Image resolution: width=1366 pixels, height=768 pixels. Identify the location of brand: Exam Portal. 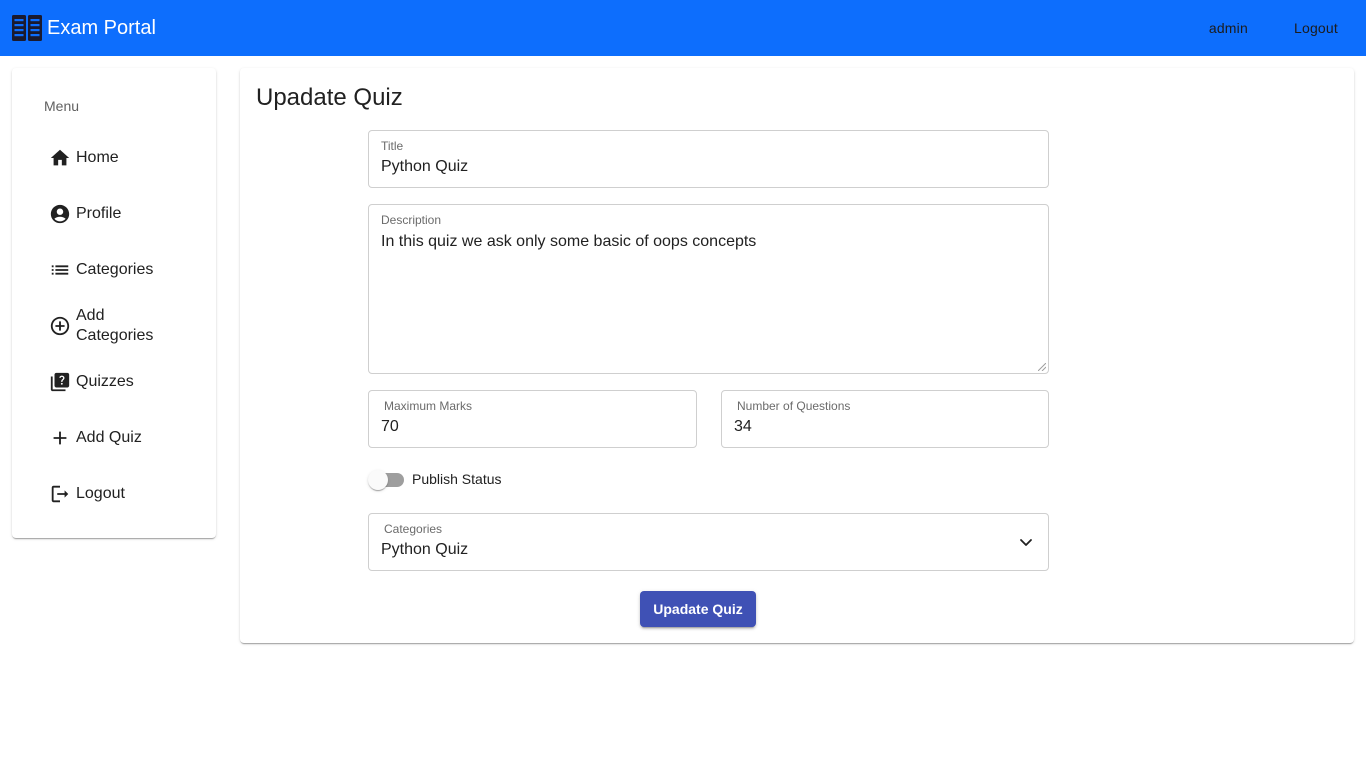
(83, 28).